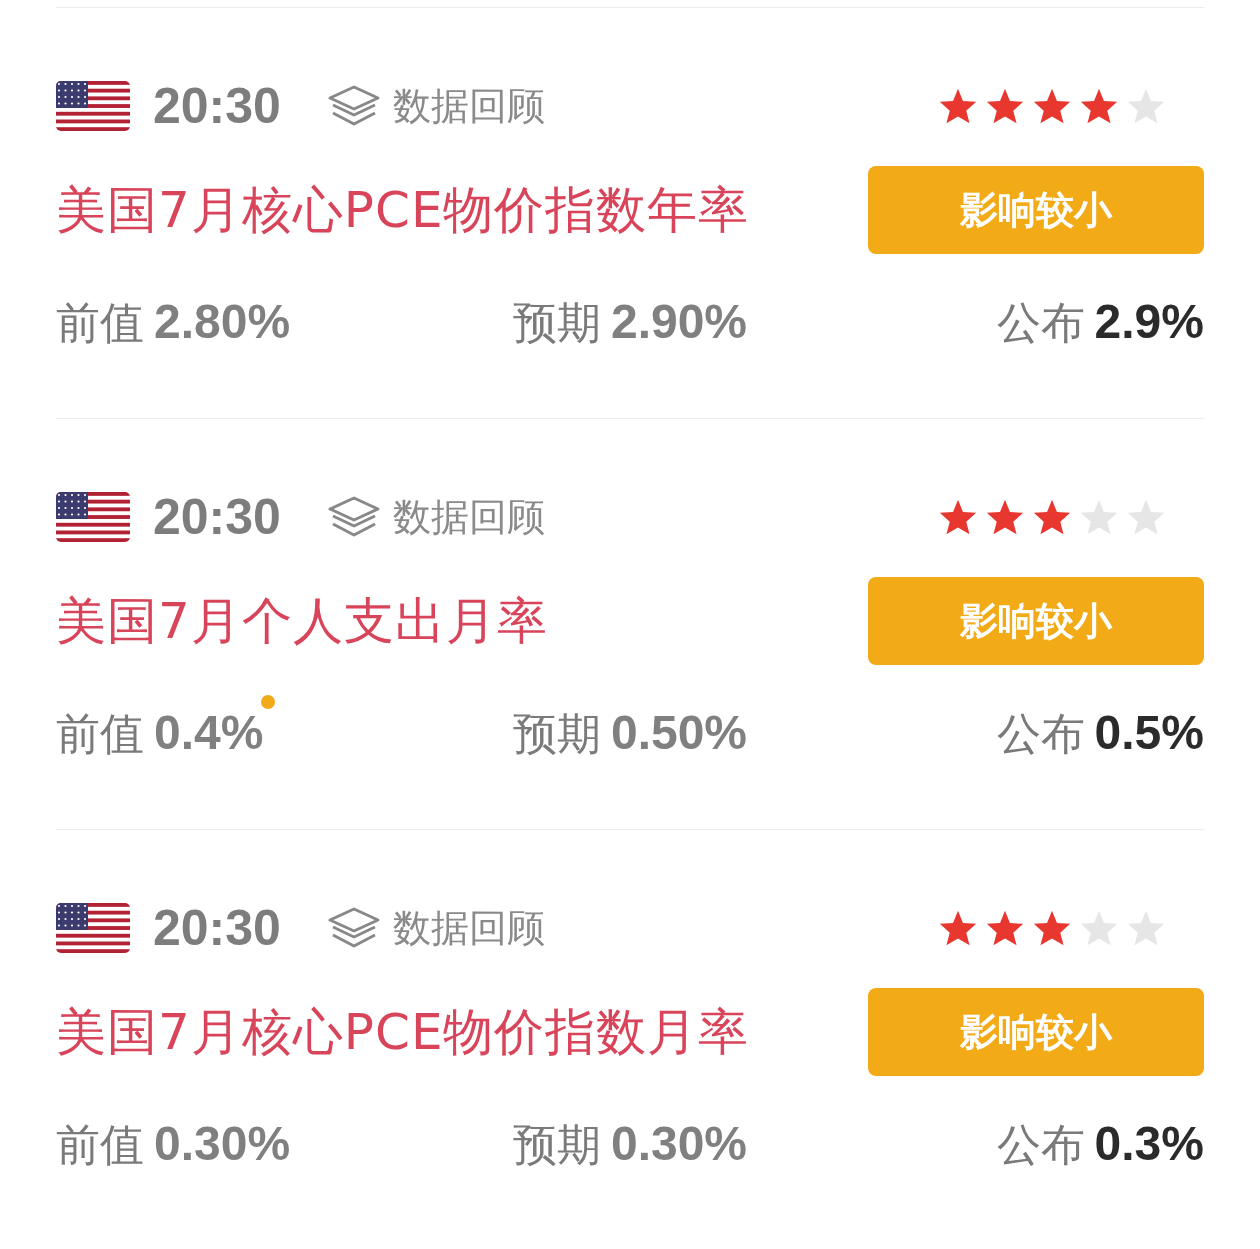  I want to click on previous-value: 0.30%, so click(222, 1143).